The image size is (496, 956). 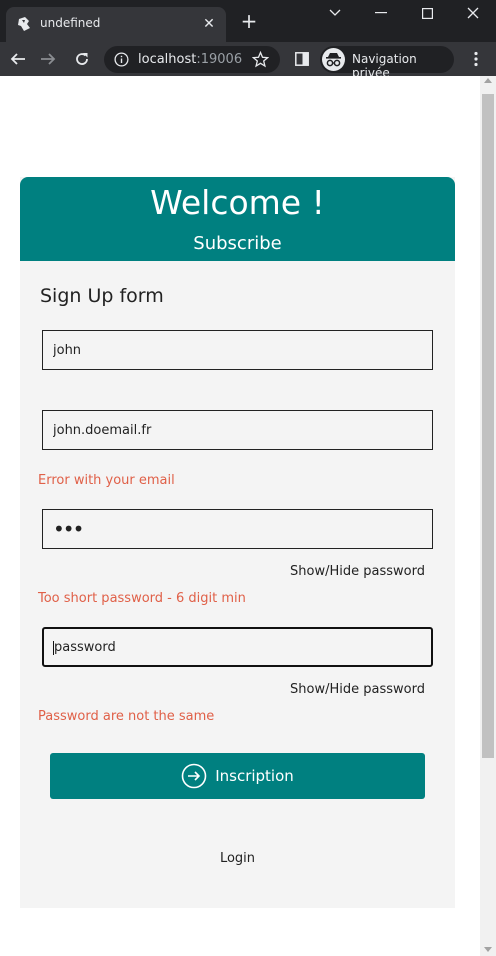 What do you see at coordinates (237, 647) in the screenshot?
I see `confirm-password-field` at bounding box center [237, 647].